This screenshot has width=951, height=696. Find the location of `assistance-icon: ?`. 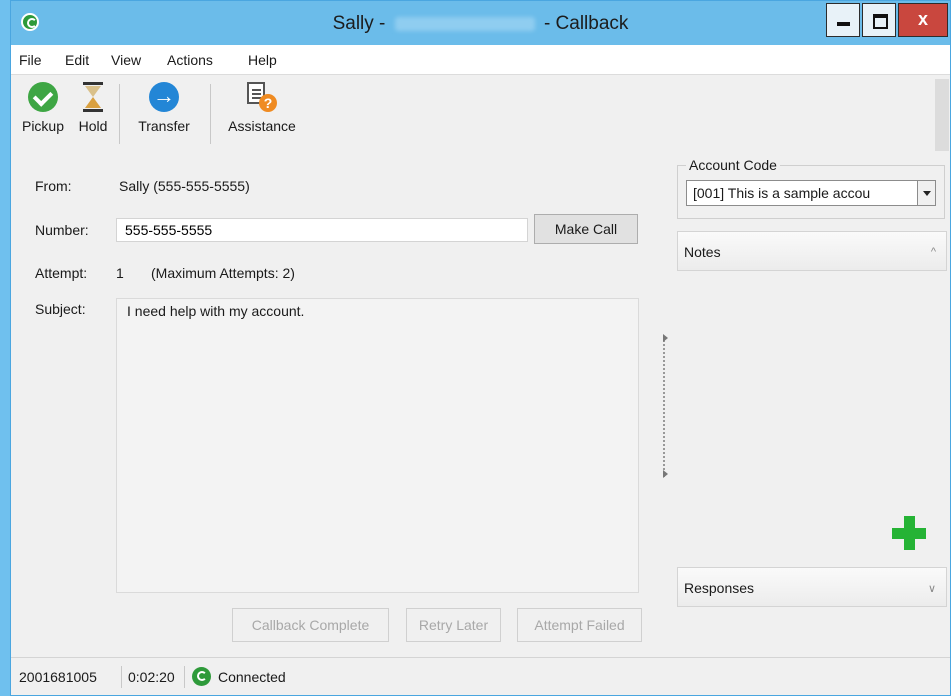

assistance-icon: ? is located at coordinates (262, 97).